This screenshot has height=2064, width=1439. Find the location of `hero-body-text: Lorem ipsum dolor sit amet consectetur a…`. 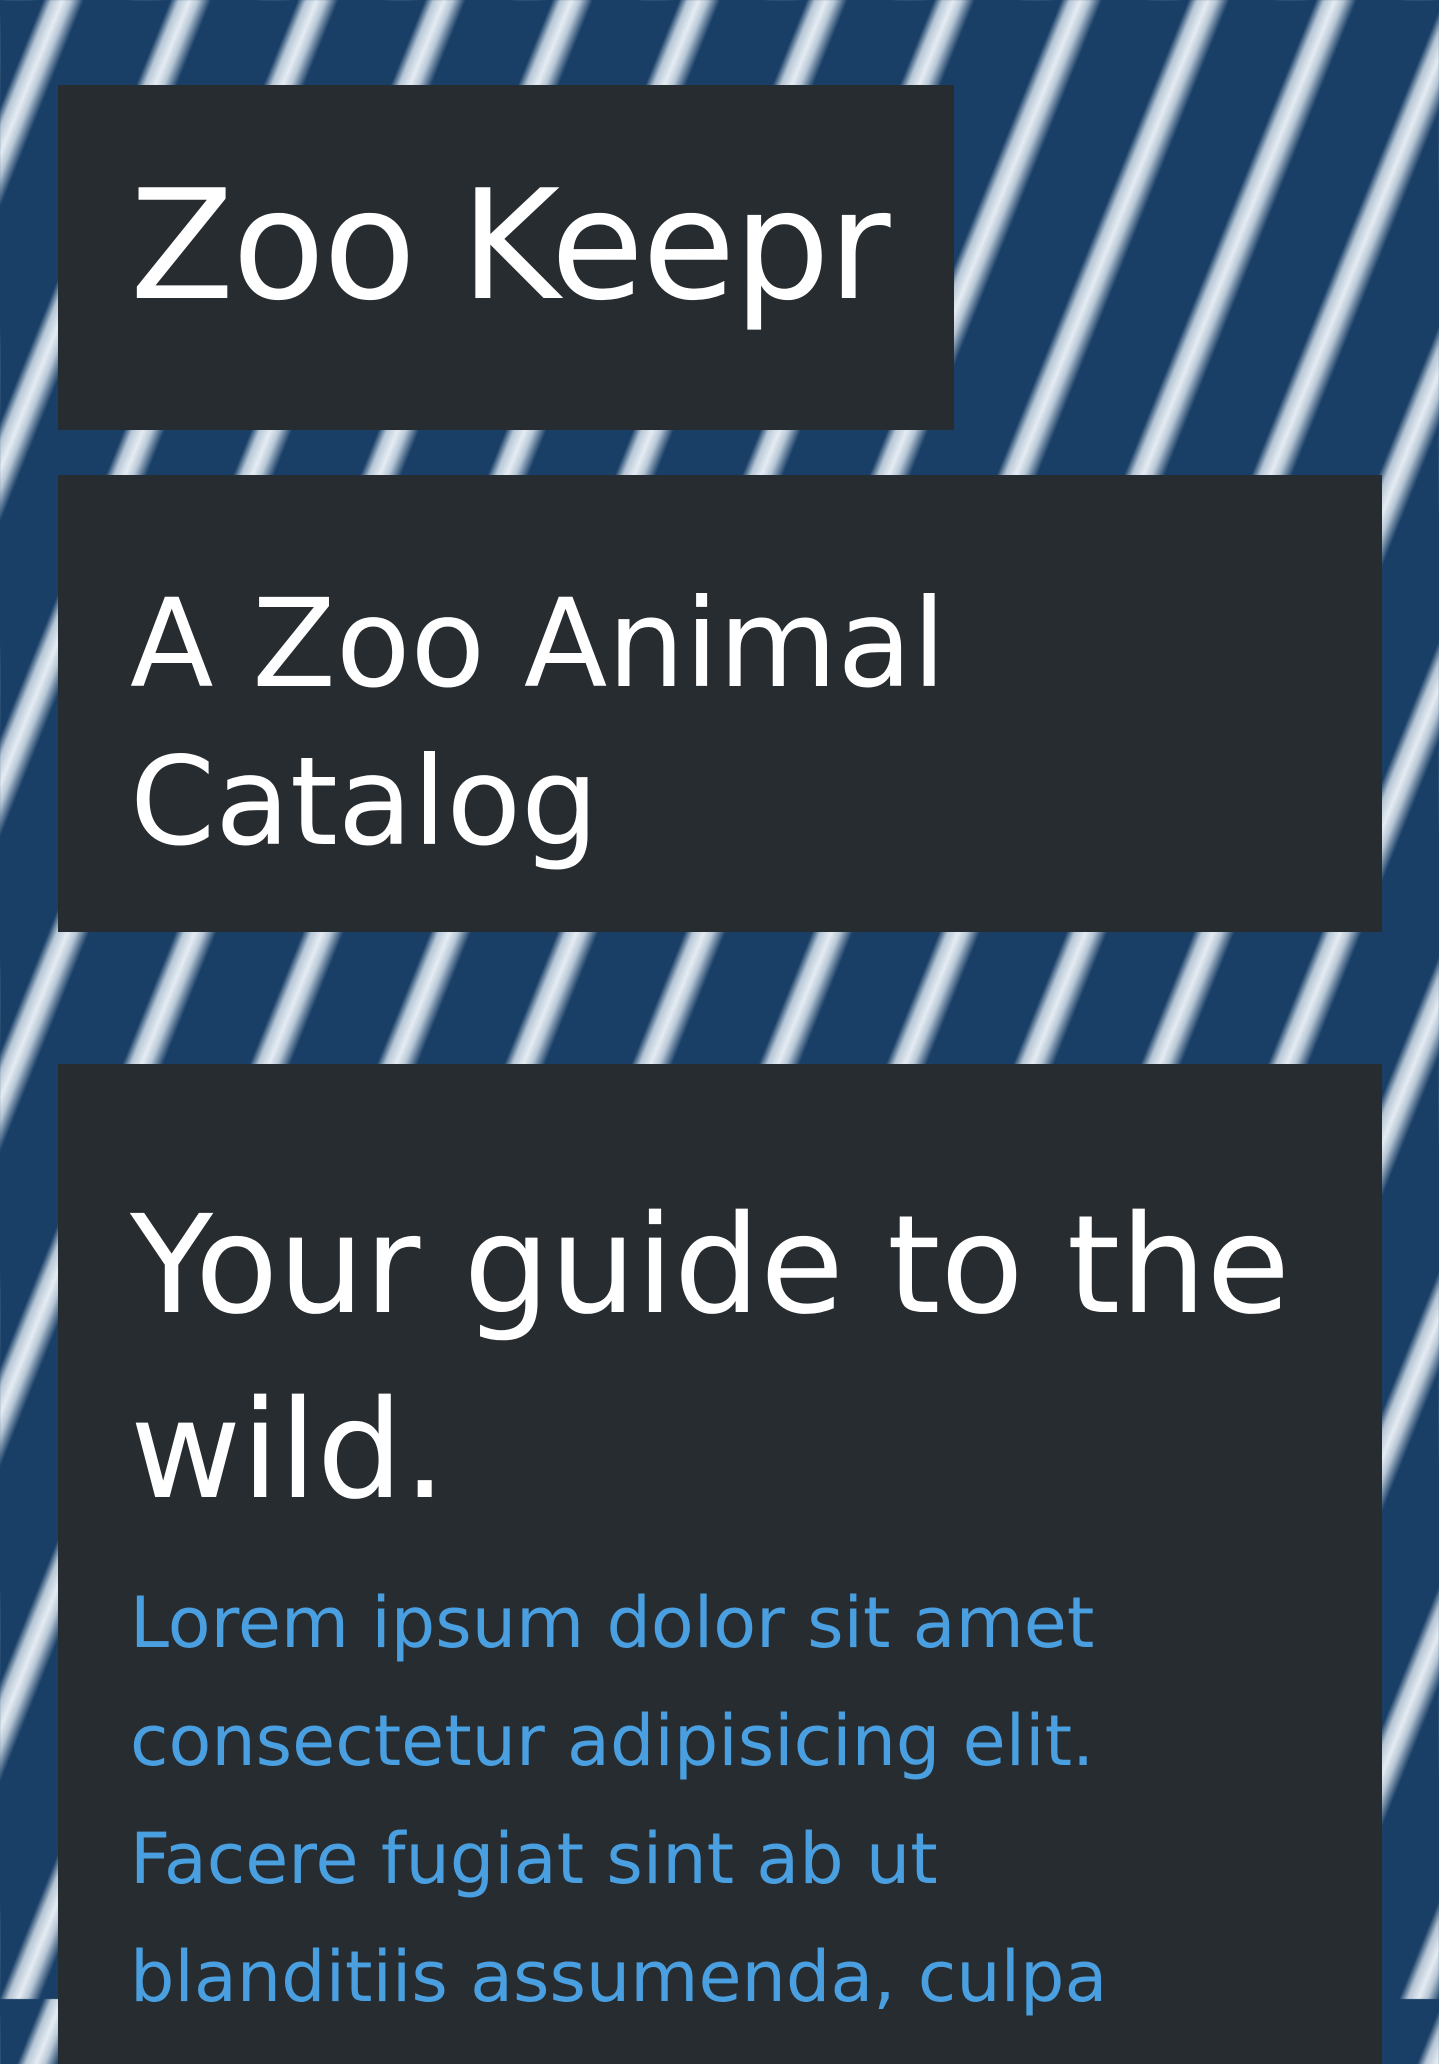

hero-body-text: Lorem ipsum dolor sit amet consectetur a… is located at coordinates (619, 1800).